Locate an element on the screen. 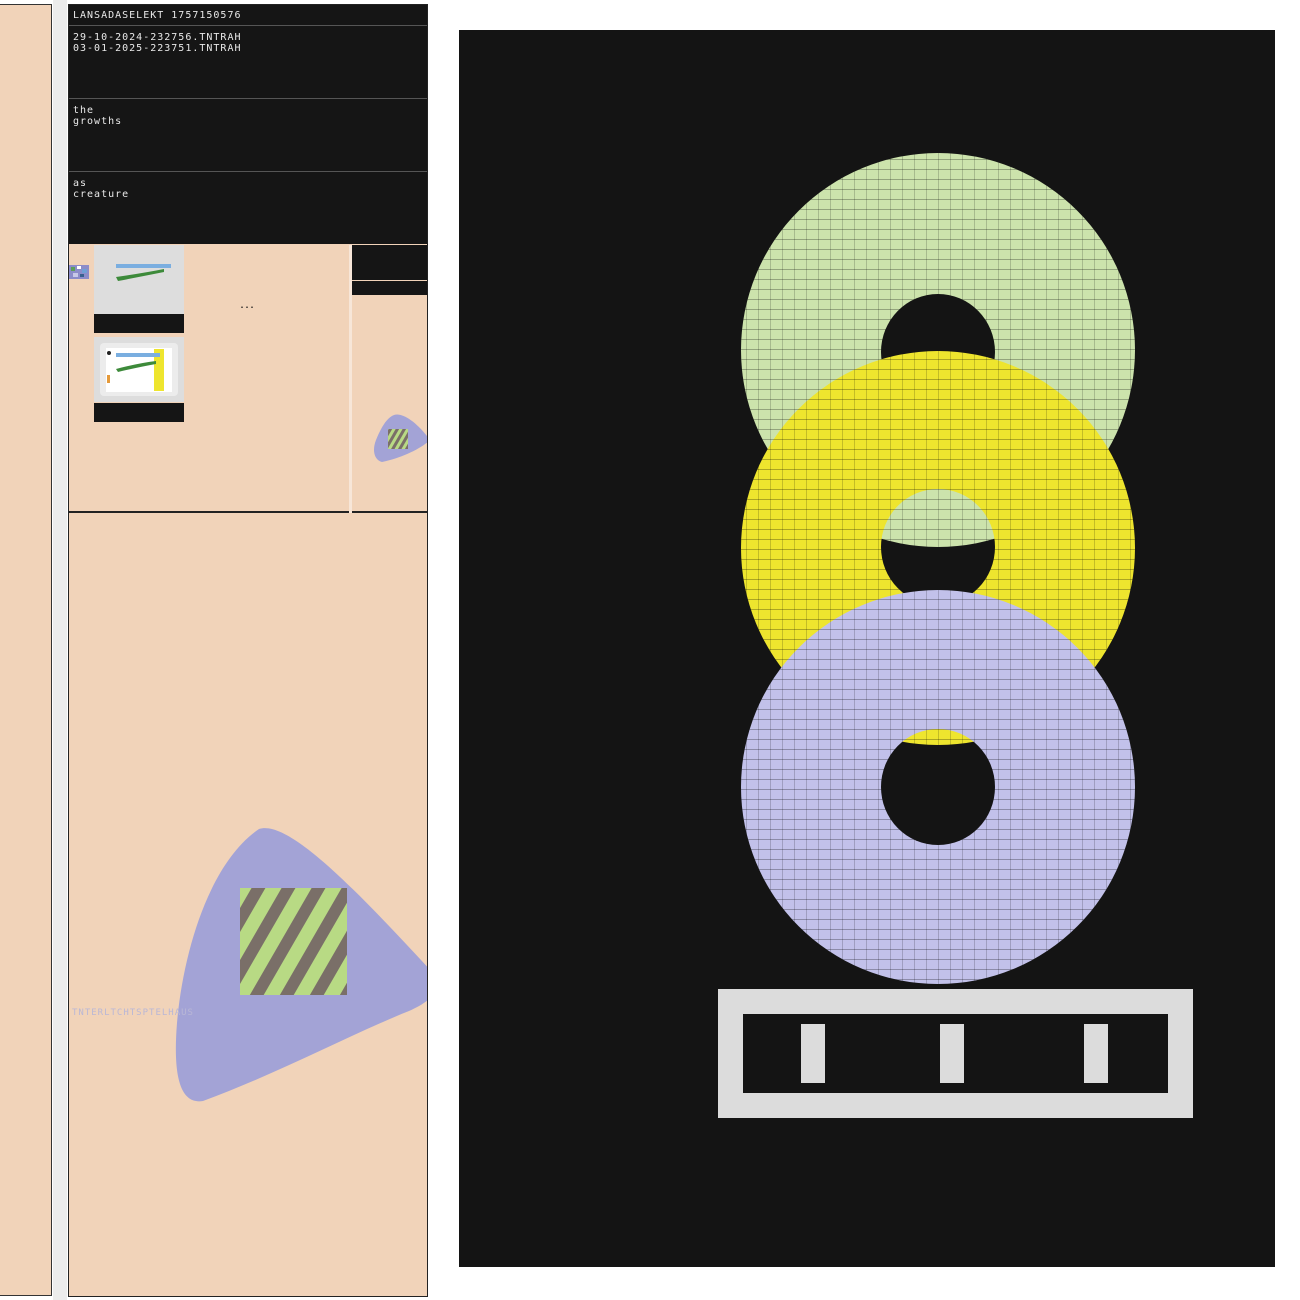 Image resolution: width=1300 pixels, height=1300 pixels. thumbnail-2-preview is located at coordinates (139, 369).